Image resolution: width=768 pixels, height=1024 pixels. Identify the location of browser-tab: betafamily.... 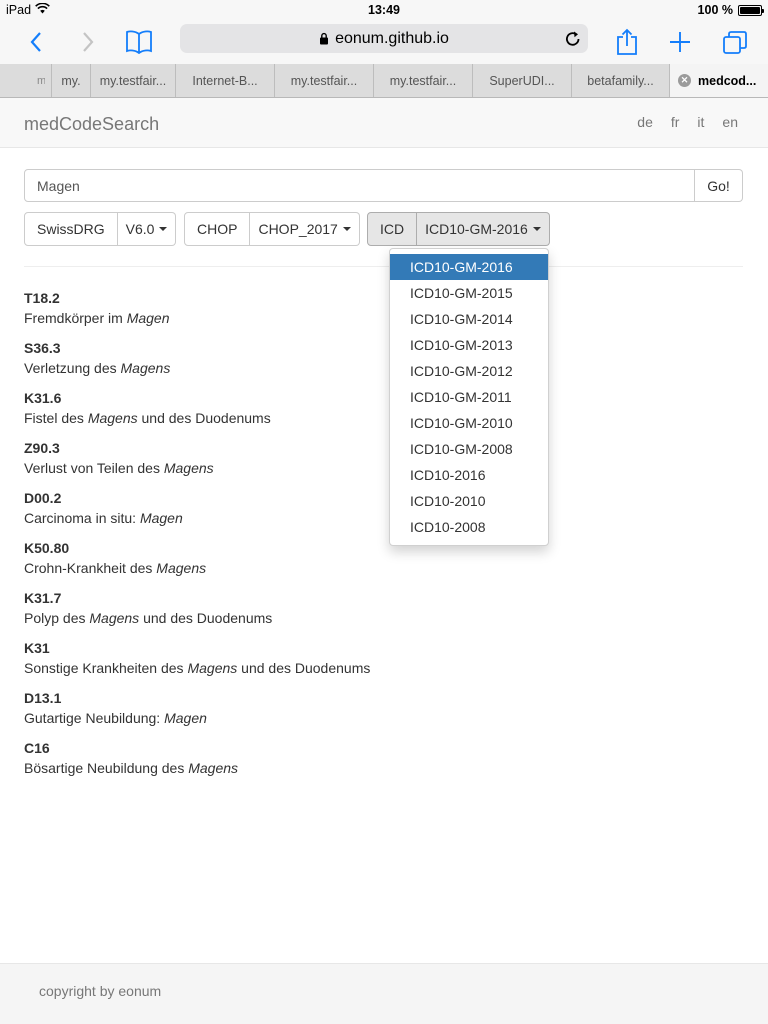
(621, 80).